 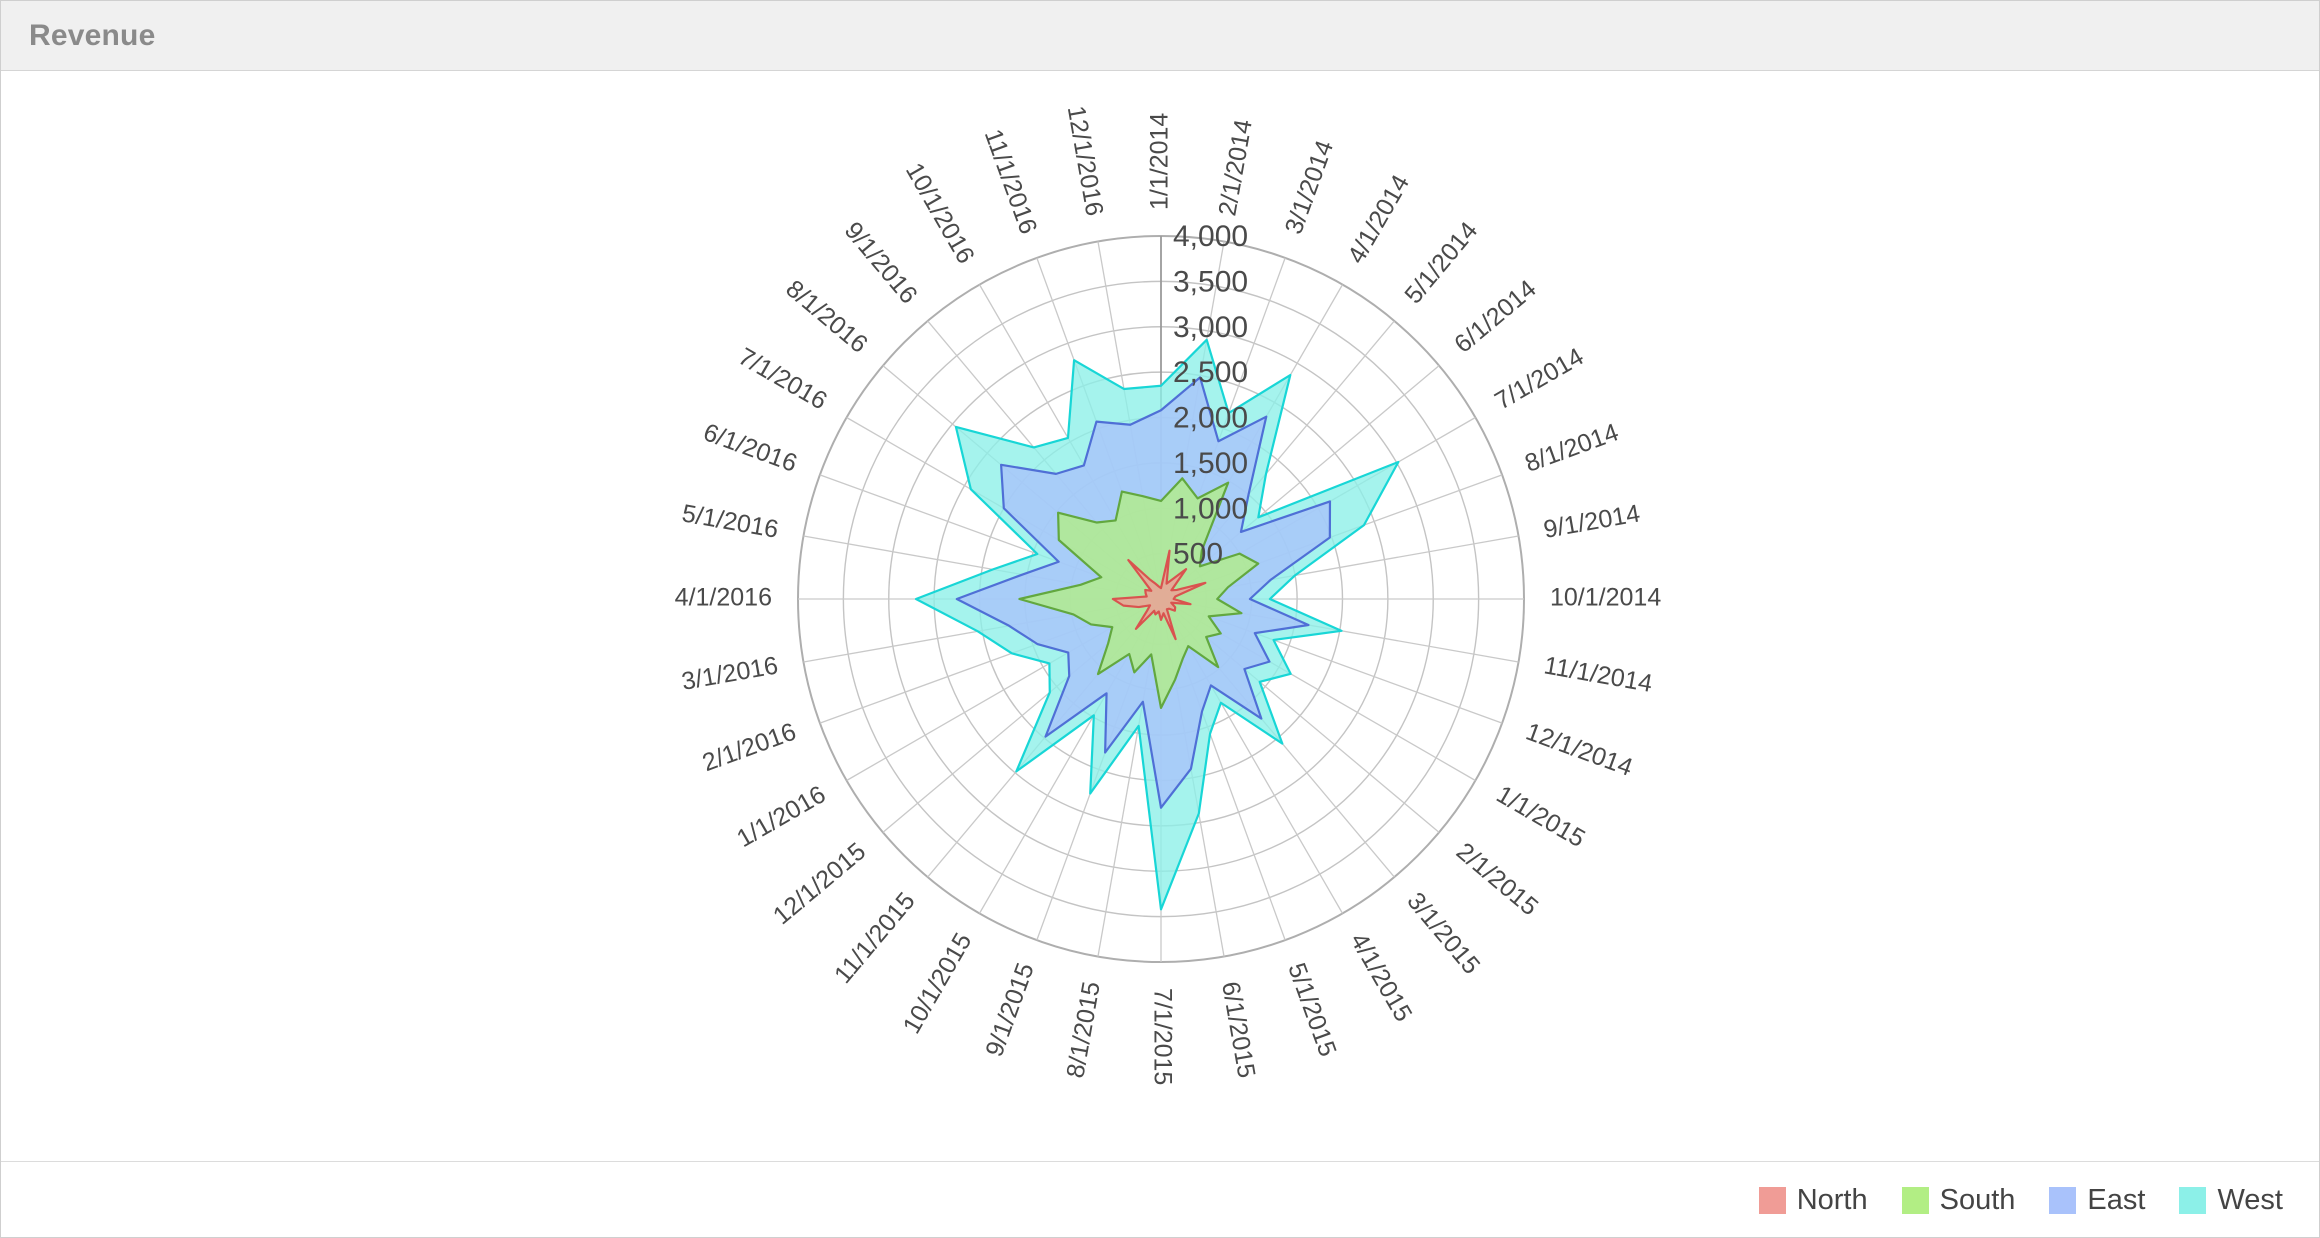 I want to click on radial-tick-label: 2,500, so click(x=1210, y=372).